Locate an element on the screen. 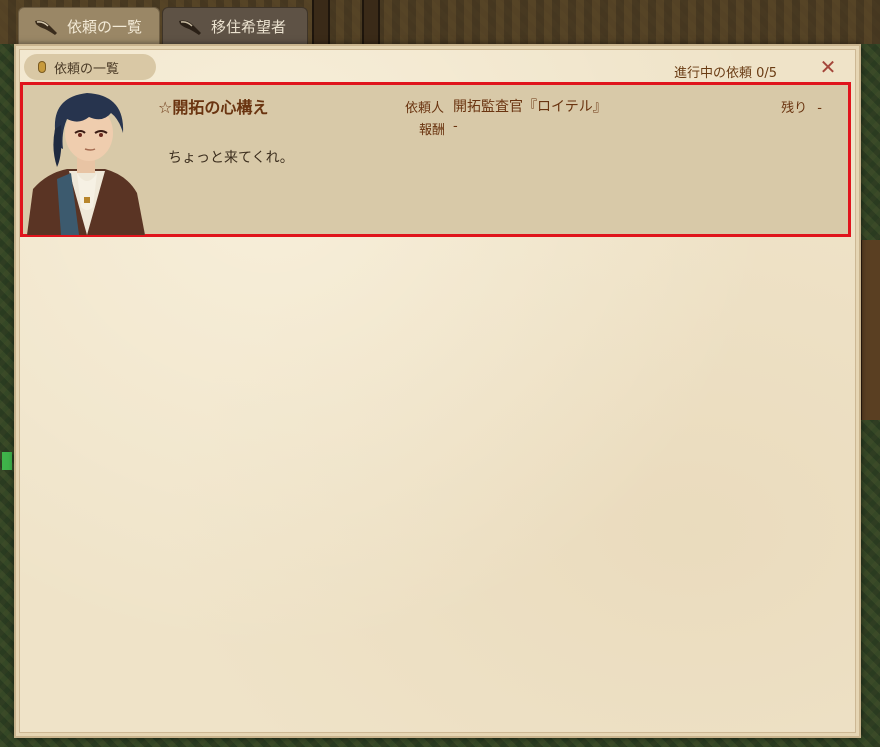 The image size is (880, 747). sub-tab-request-list: 依頼の一覧 is located at coordinates (90, 67).